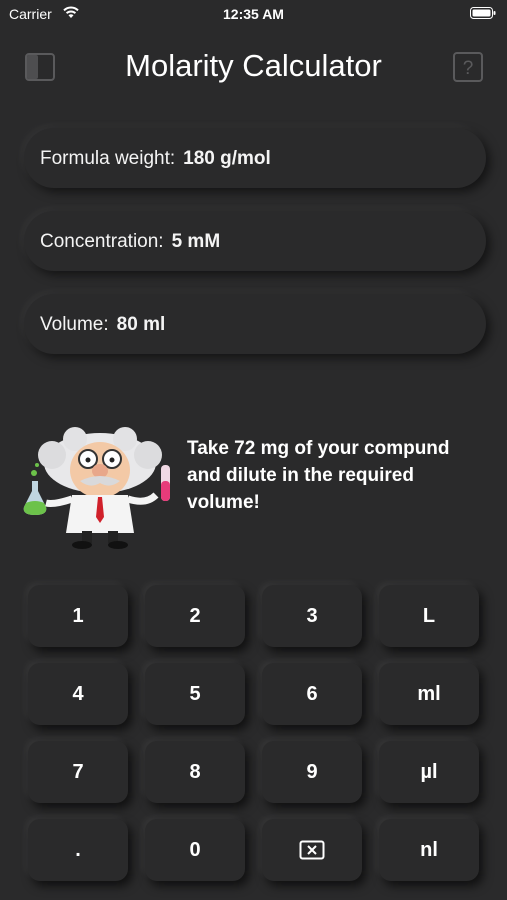 Image resolution: width=507 pixels, height=900 pixels. Describe the element at coordinates (78, 850) in the screenshot. I see `key-decimal: .` at that location.